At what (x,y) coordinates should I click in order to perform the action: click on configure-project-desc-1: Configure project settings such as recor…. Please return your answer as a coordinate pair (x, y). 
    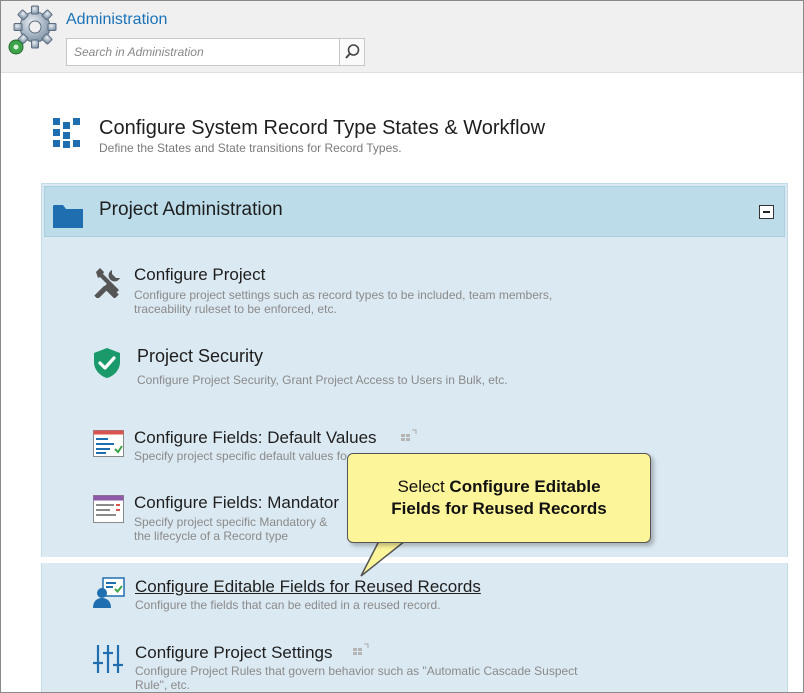
    Looking at the image, I should click on (343, 295).